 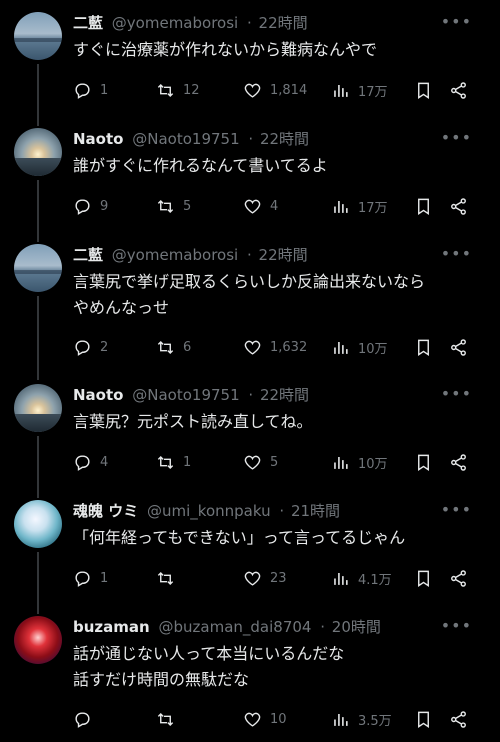 I want to click on like-button: 10, so click(x=265, y=719).